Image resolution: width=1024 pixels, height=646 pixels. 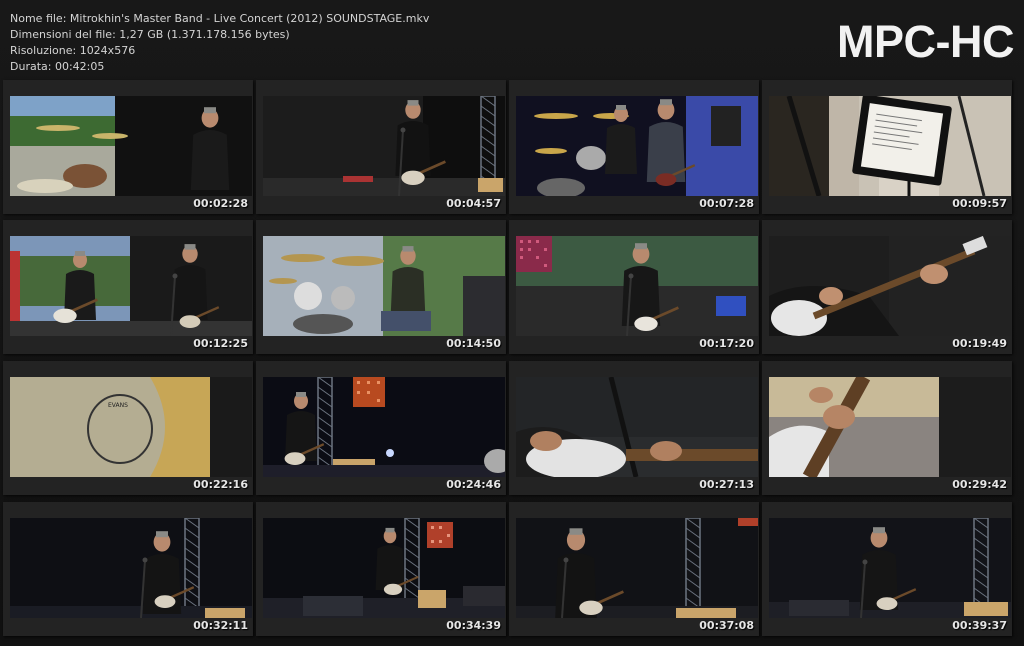 What do you see at coordinates (979, 625) in the screenshot?
I see `timestamp-label: 00:39:37` at bounding box center [979, 625].